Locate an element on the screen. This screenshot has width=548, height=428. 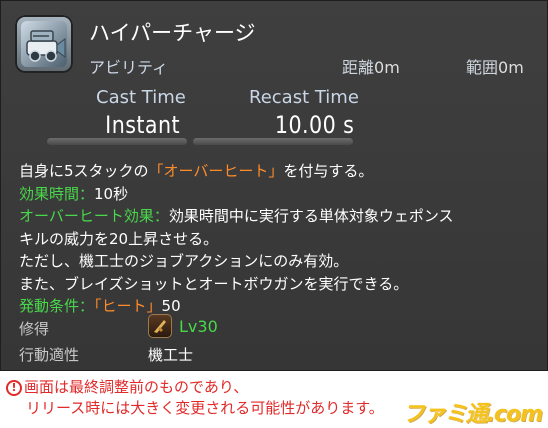
distance-value: 0m is located at coordinates (387, 67).